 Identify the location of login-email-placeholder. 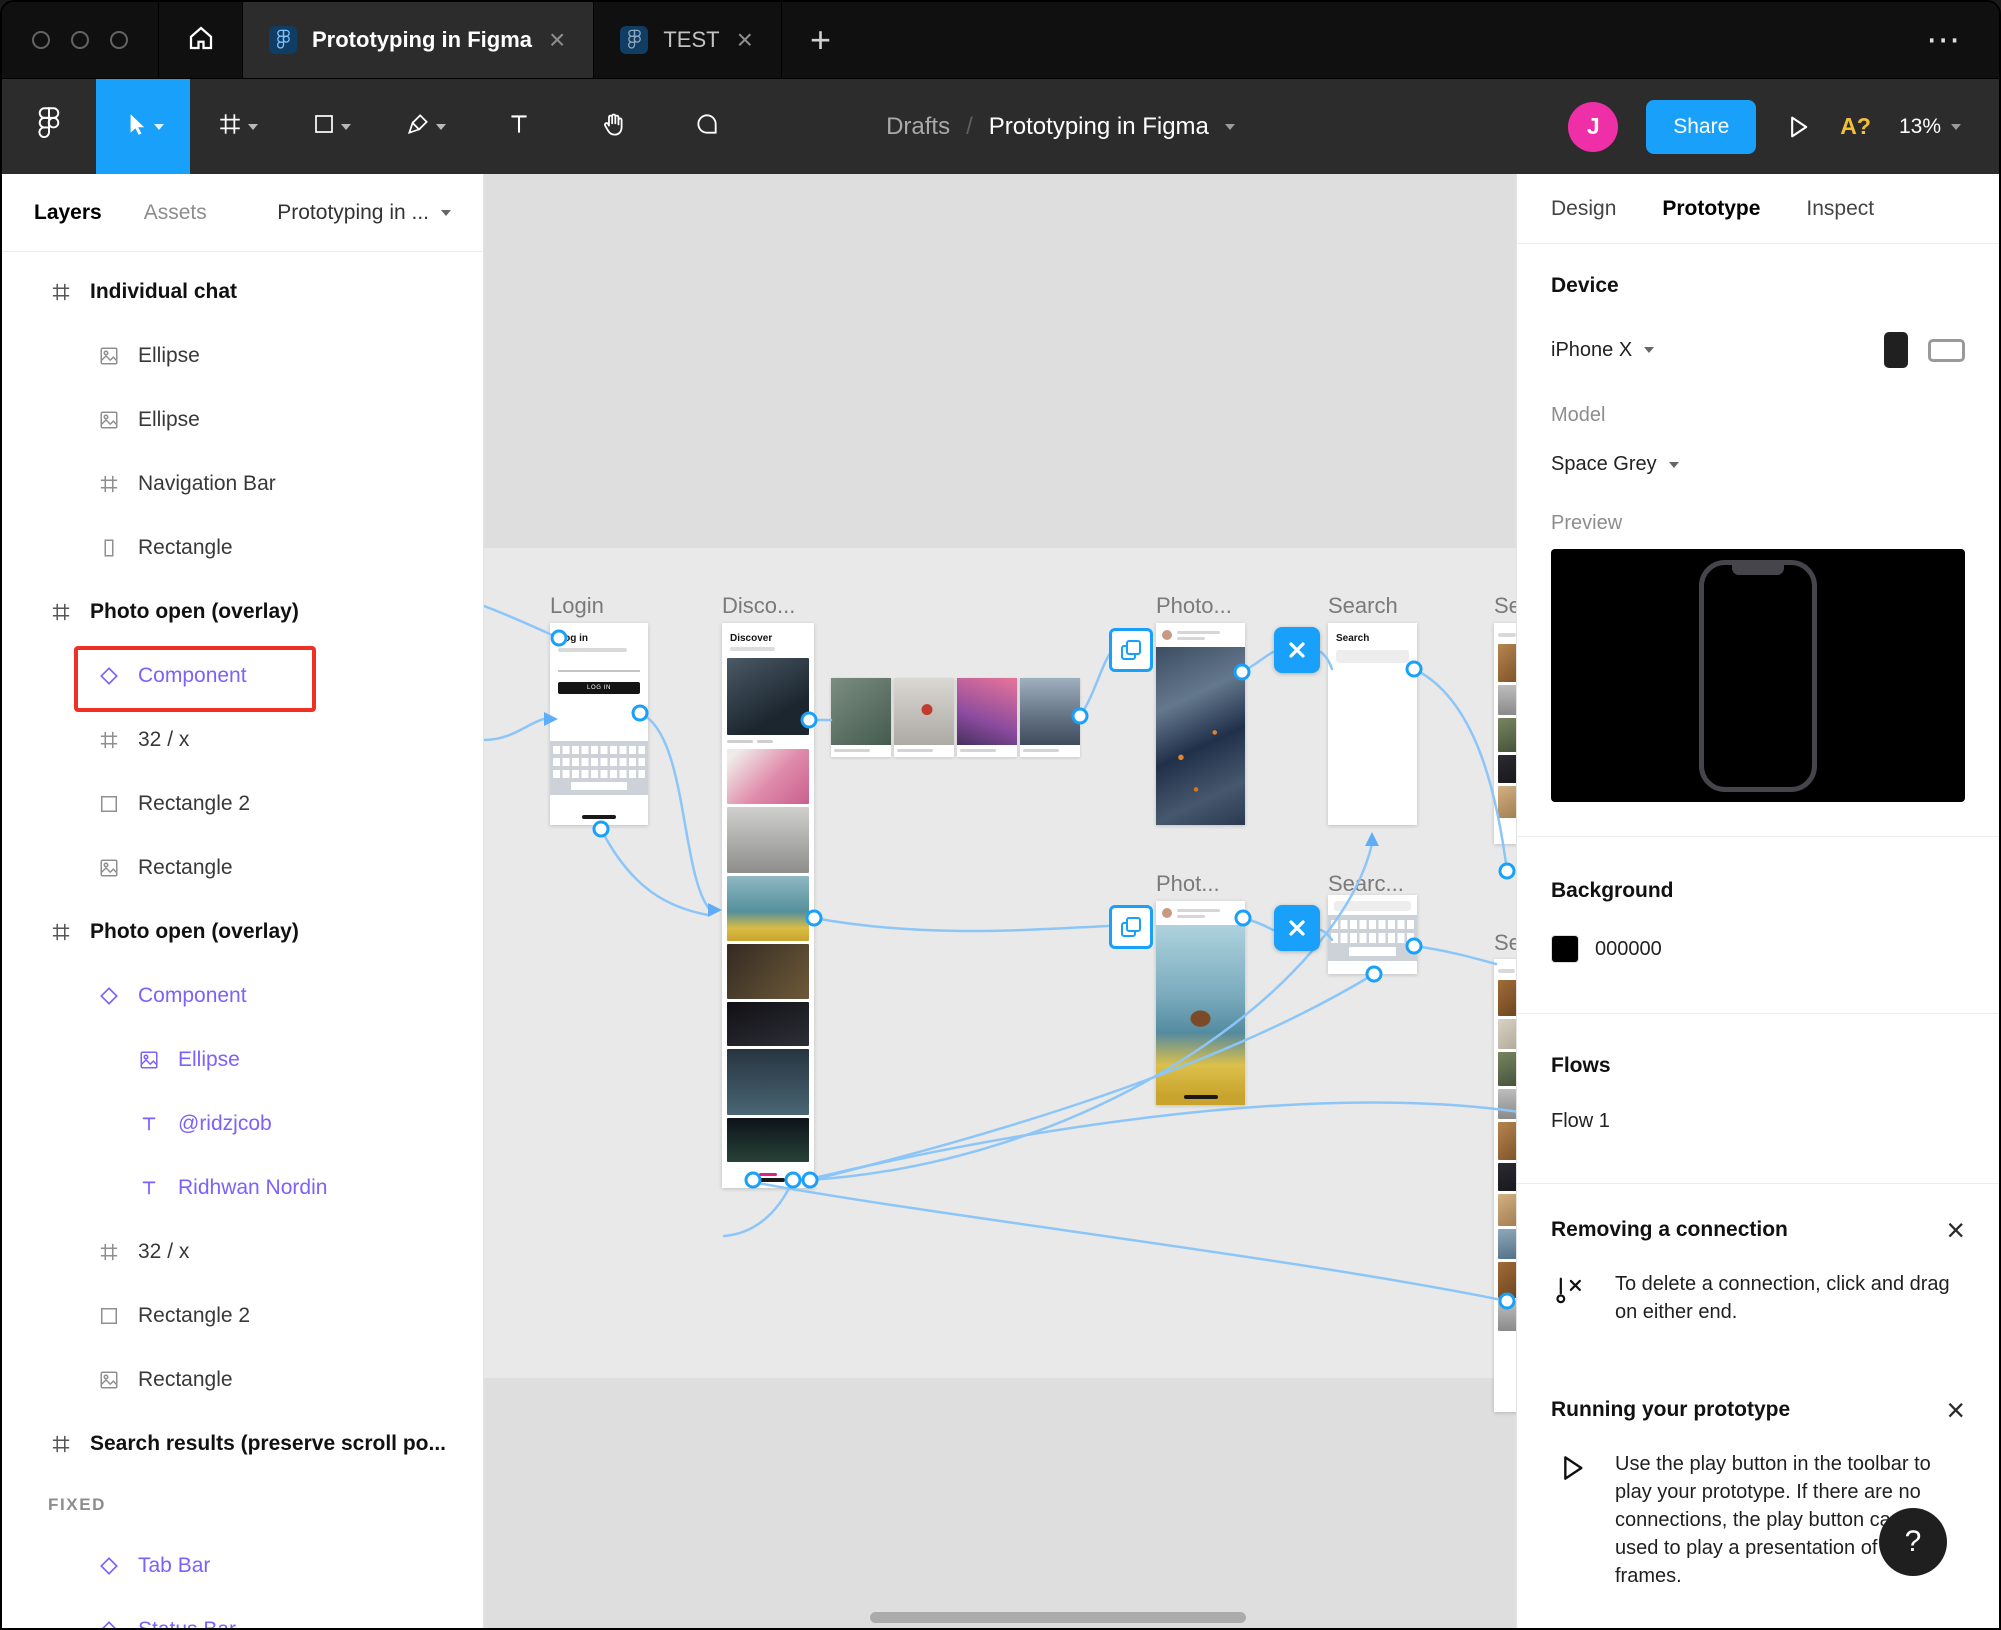
(592, 650).